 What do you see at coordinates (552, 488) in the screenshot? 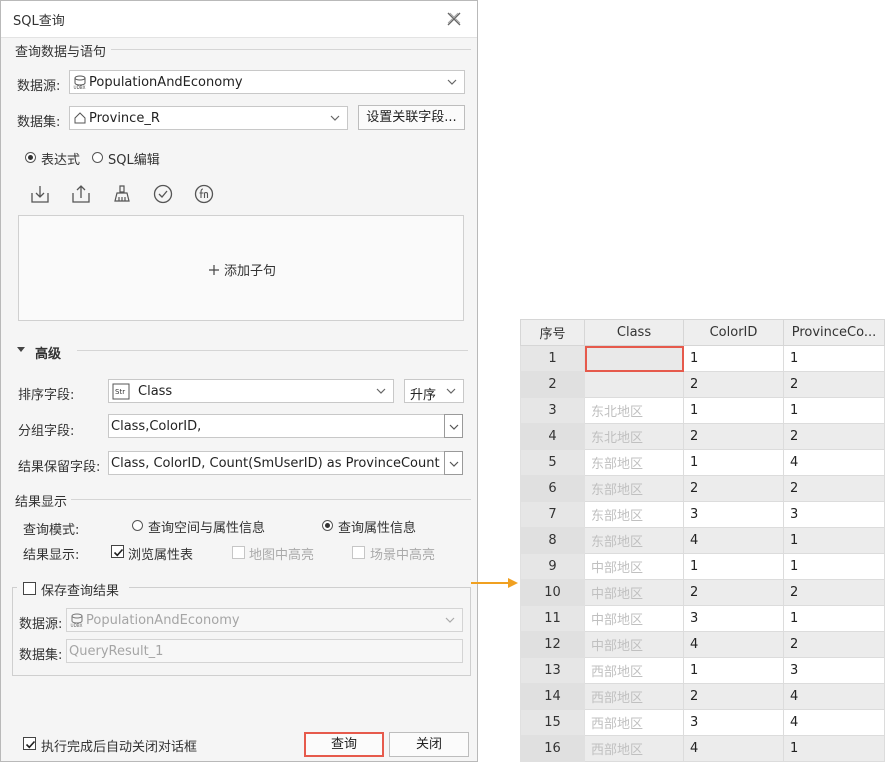
I see `row-index-cell: 6` at bounding box center [552, 488].